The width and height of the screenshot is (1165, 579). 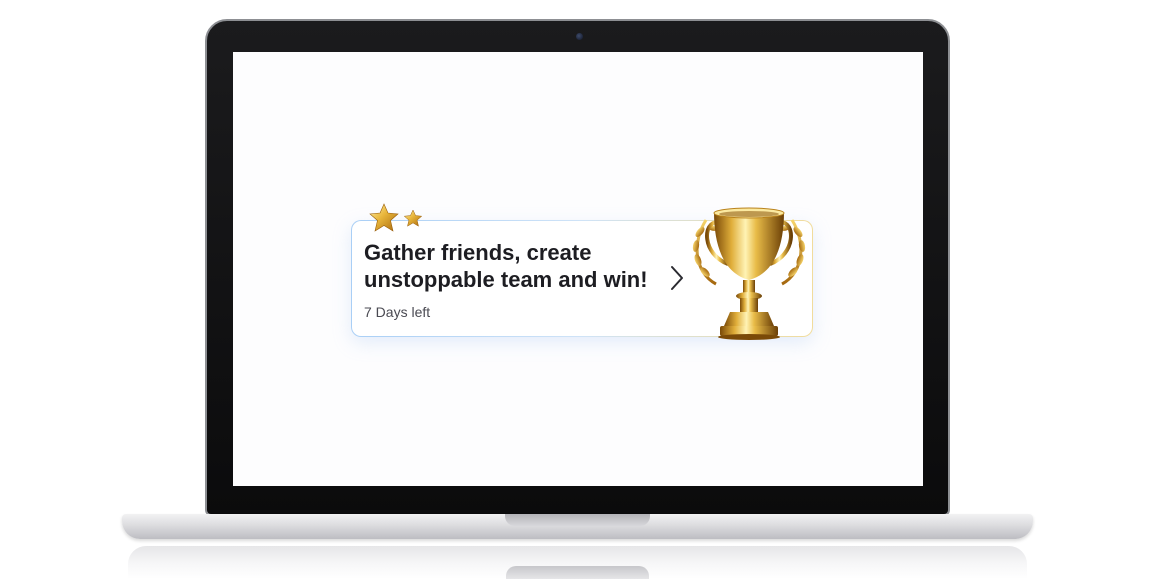 I want to click on promo-title-line-2: unstoppable team and win!, so click(x=506, y=279).